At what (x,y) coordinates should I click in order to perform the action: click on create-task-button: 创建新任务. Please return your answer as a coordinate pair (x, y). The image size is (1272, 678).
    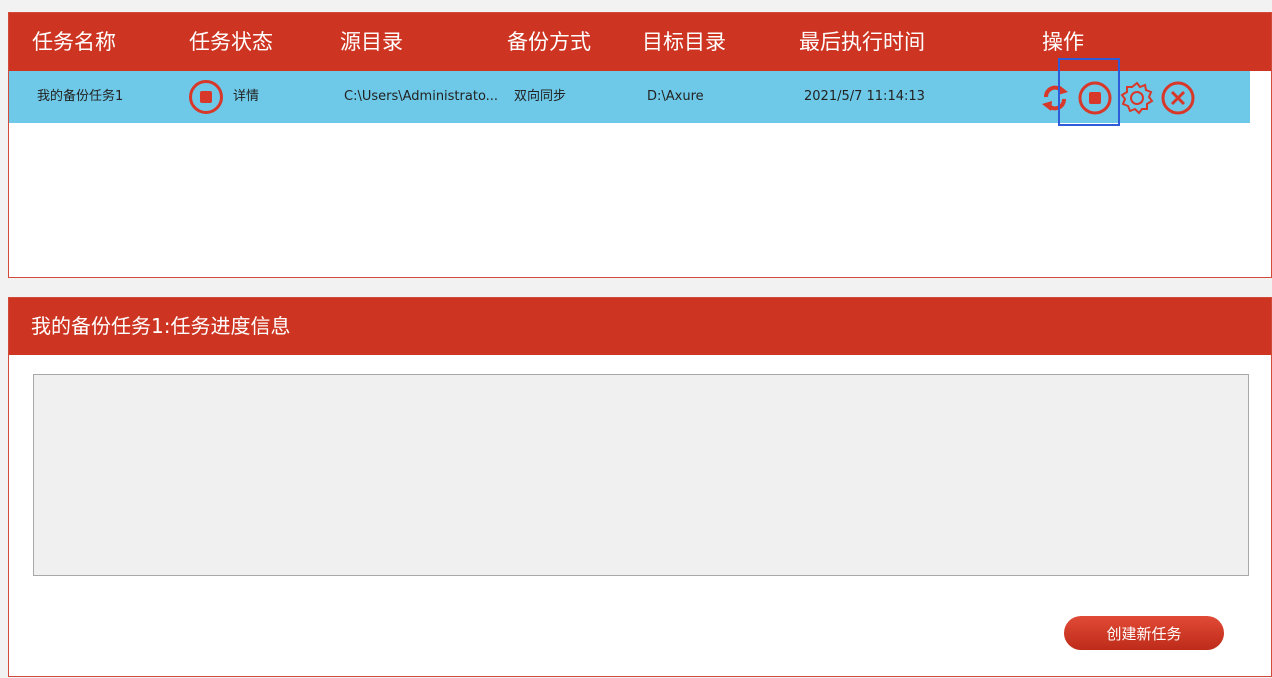
    Looking at the image, I should click on (1144, 633).